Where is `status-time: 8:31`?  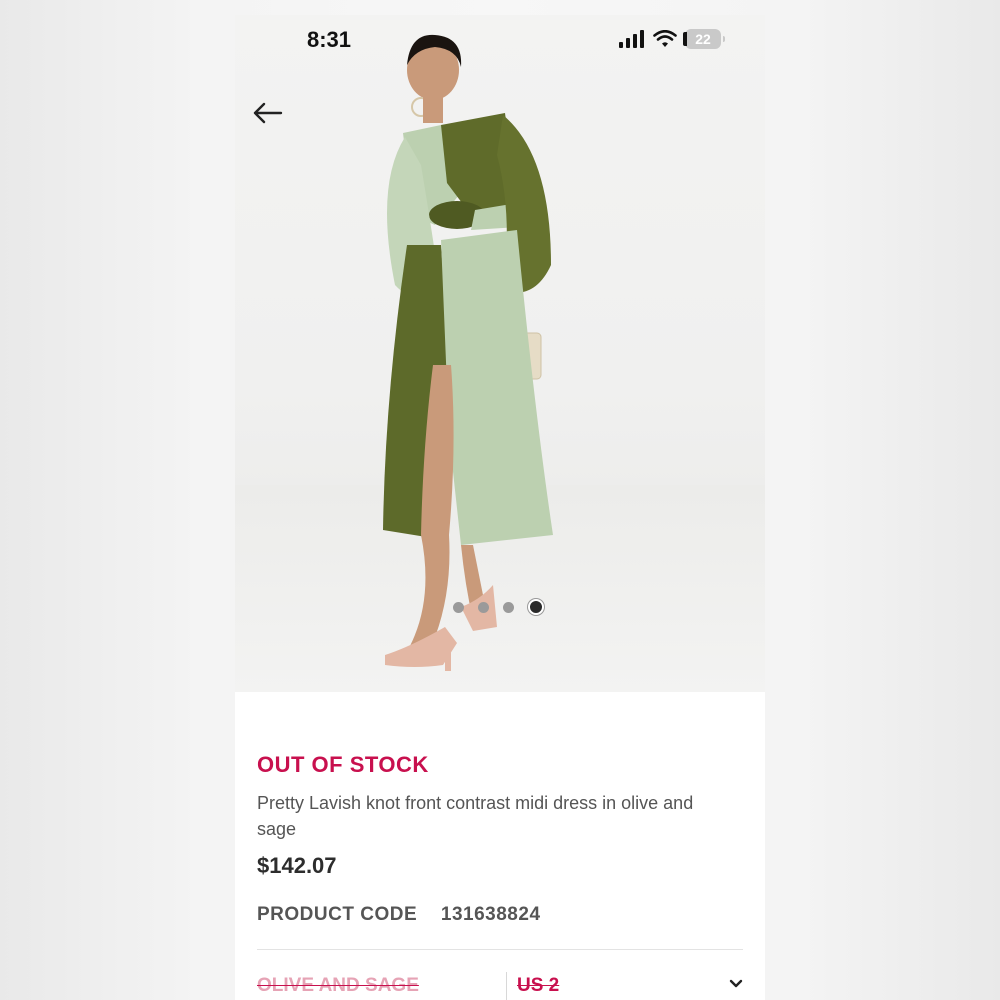
status-time: 8:31 is located at coordinates (329, 39).